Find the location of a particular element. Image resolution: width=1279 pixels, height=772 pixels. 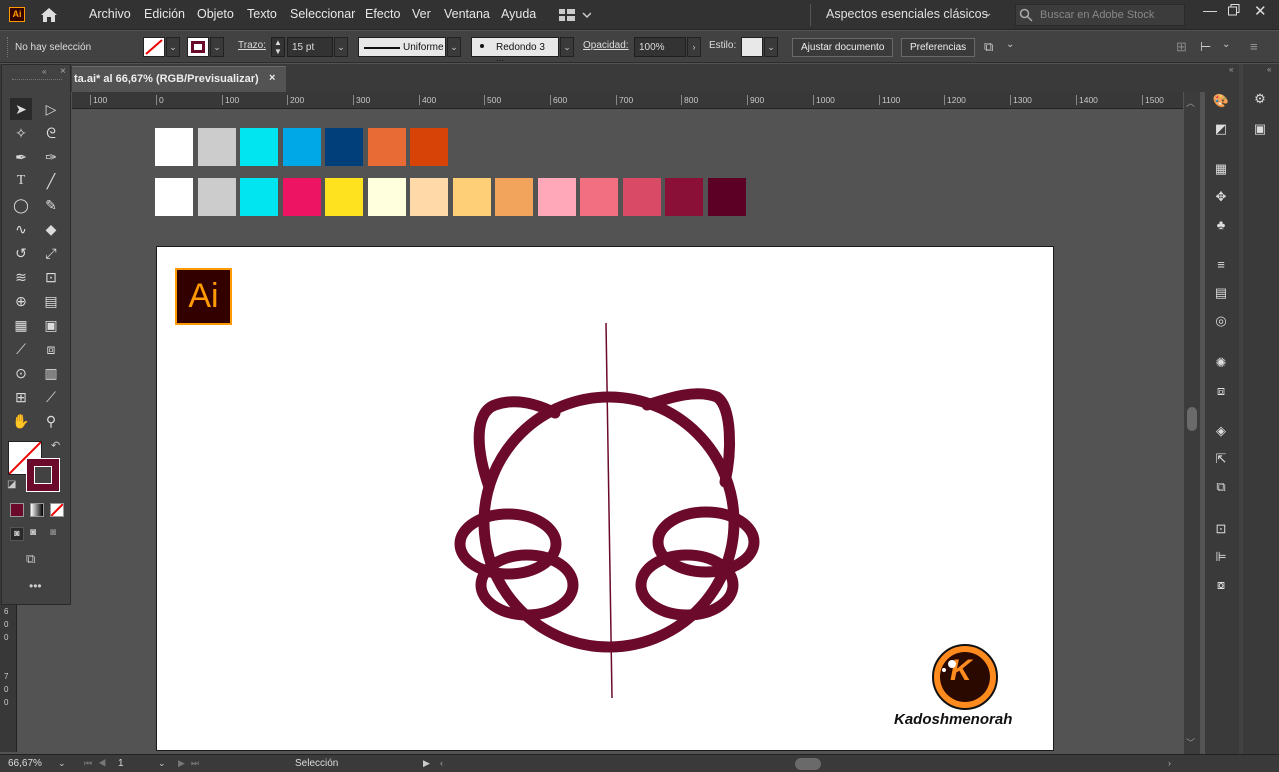

brushes-icon: ✥ is located at coordinates (1221, 197).